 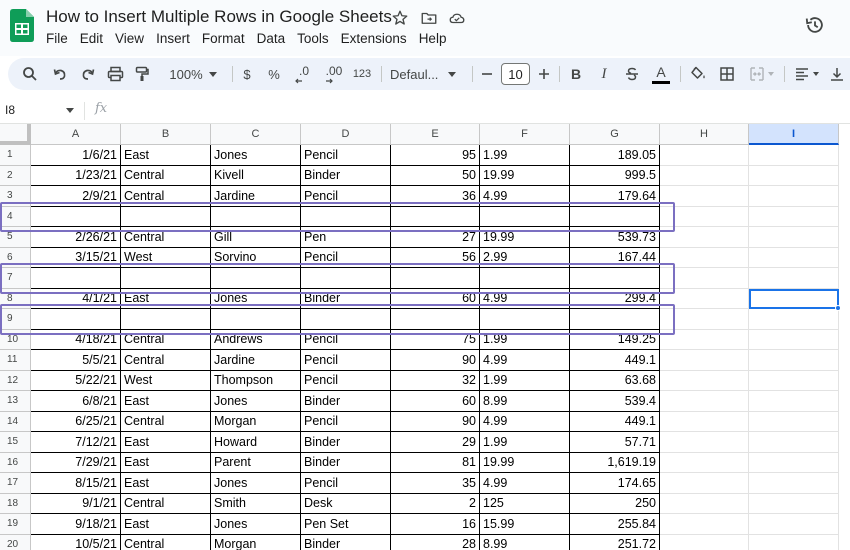 I want to click on cell-e12: 32, so click(x=435, y=380).